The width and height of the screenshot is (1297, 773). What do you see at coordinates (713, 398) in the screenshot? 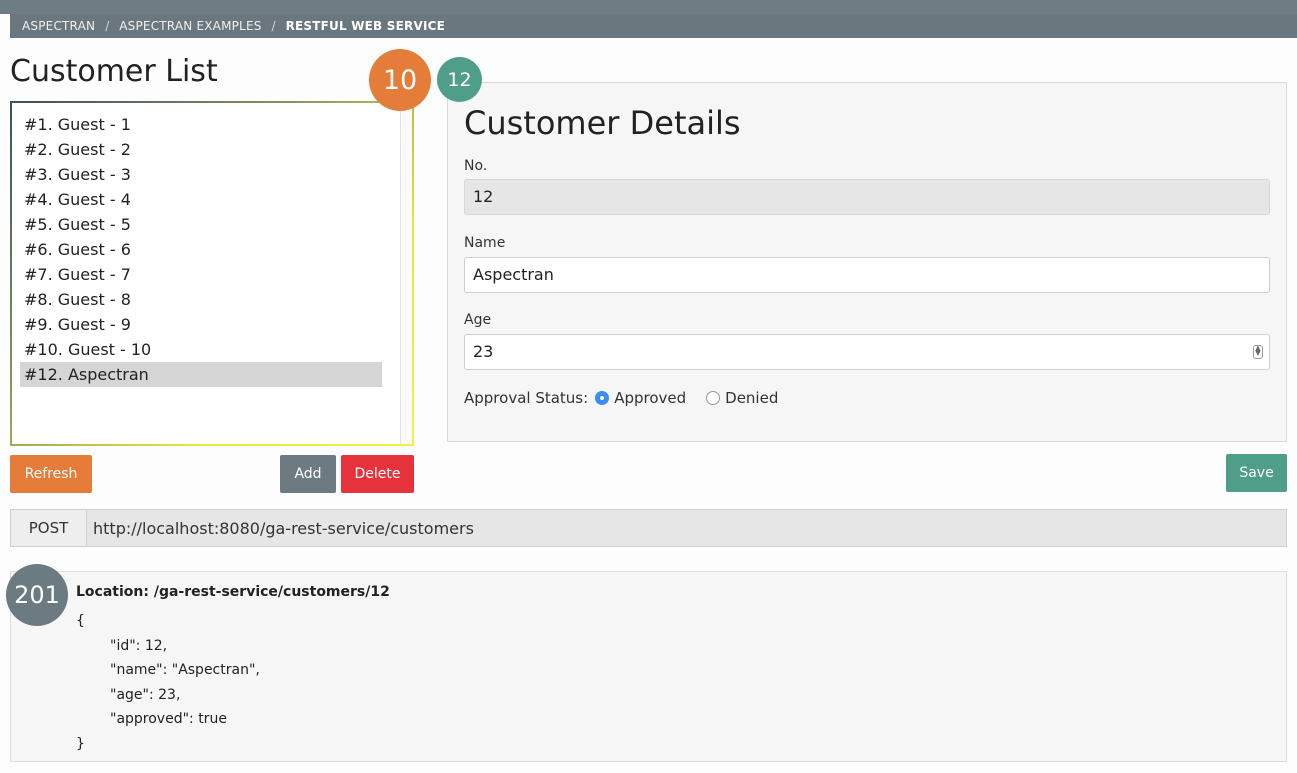
I see `denied-radio` at bounding box center [713, 398].